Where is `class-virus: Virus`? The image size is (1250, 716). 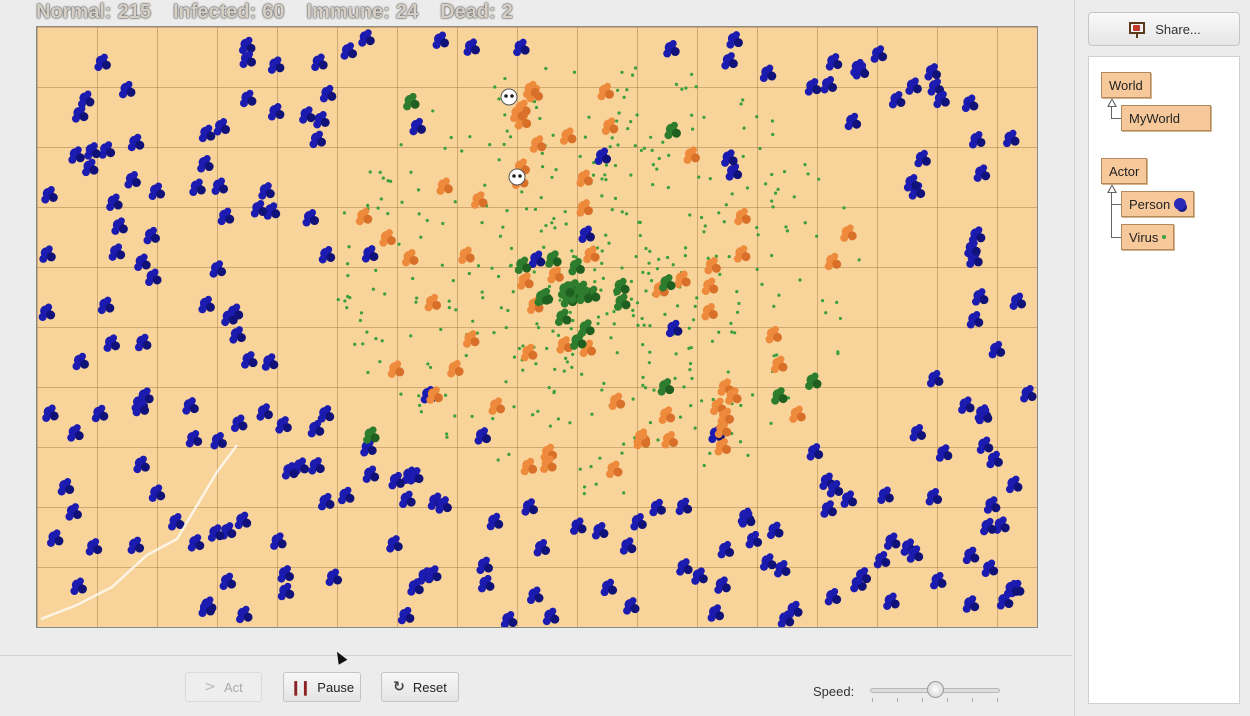
class-virus: Virus is located at coordinates (1148, 237).